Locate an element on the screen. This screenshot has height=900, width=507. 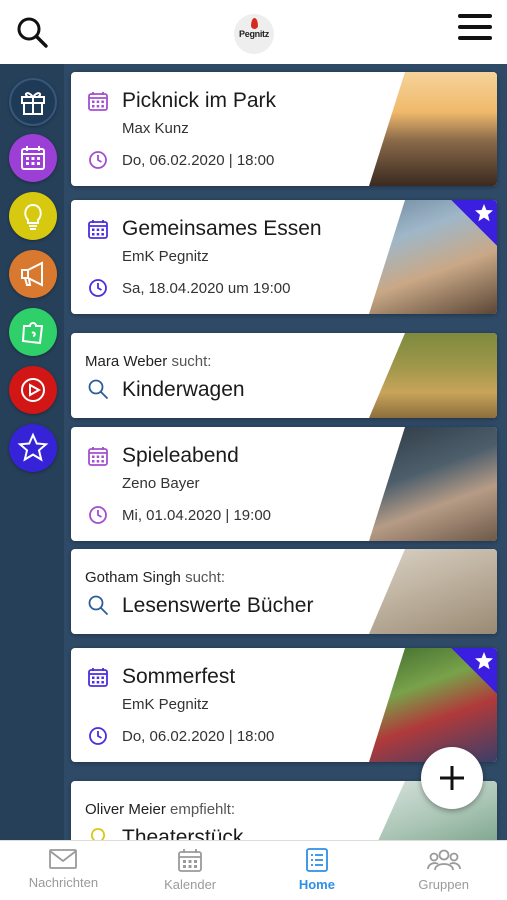
tab-home: Home is located at coordinates (317, 870).